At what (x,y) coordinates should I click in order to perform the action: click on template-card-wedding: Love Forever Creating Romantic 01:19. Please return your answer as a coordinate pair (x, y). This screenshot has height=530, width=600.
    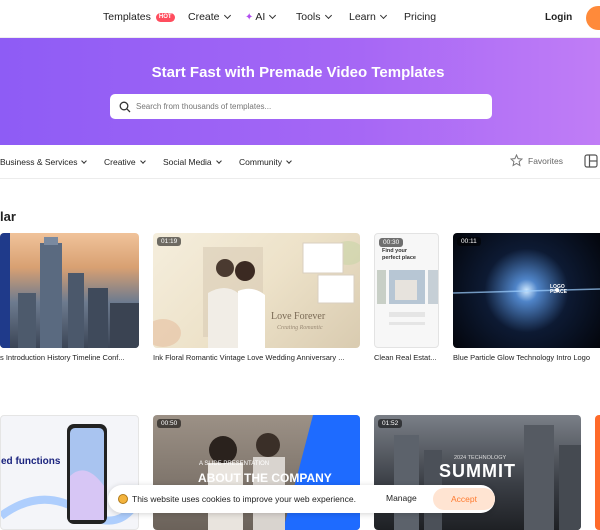
    Looking at the image, I should click on (256, 290).